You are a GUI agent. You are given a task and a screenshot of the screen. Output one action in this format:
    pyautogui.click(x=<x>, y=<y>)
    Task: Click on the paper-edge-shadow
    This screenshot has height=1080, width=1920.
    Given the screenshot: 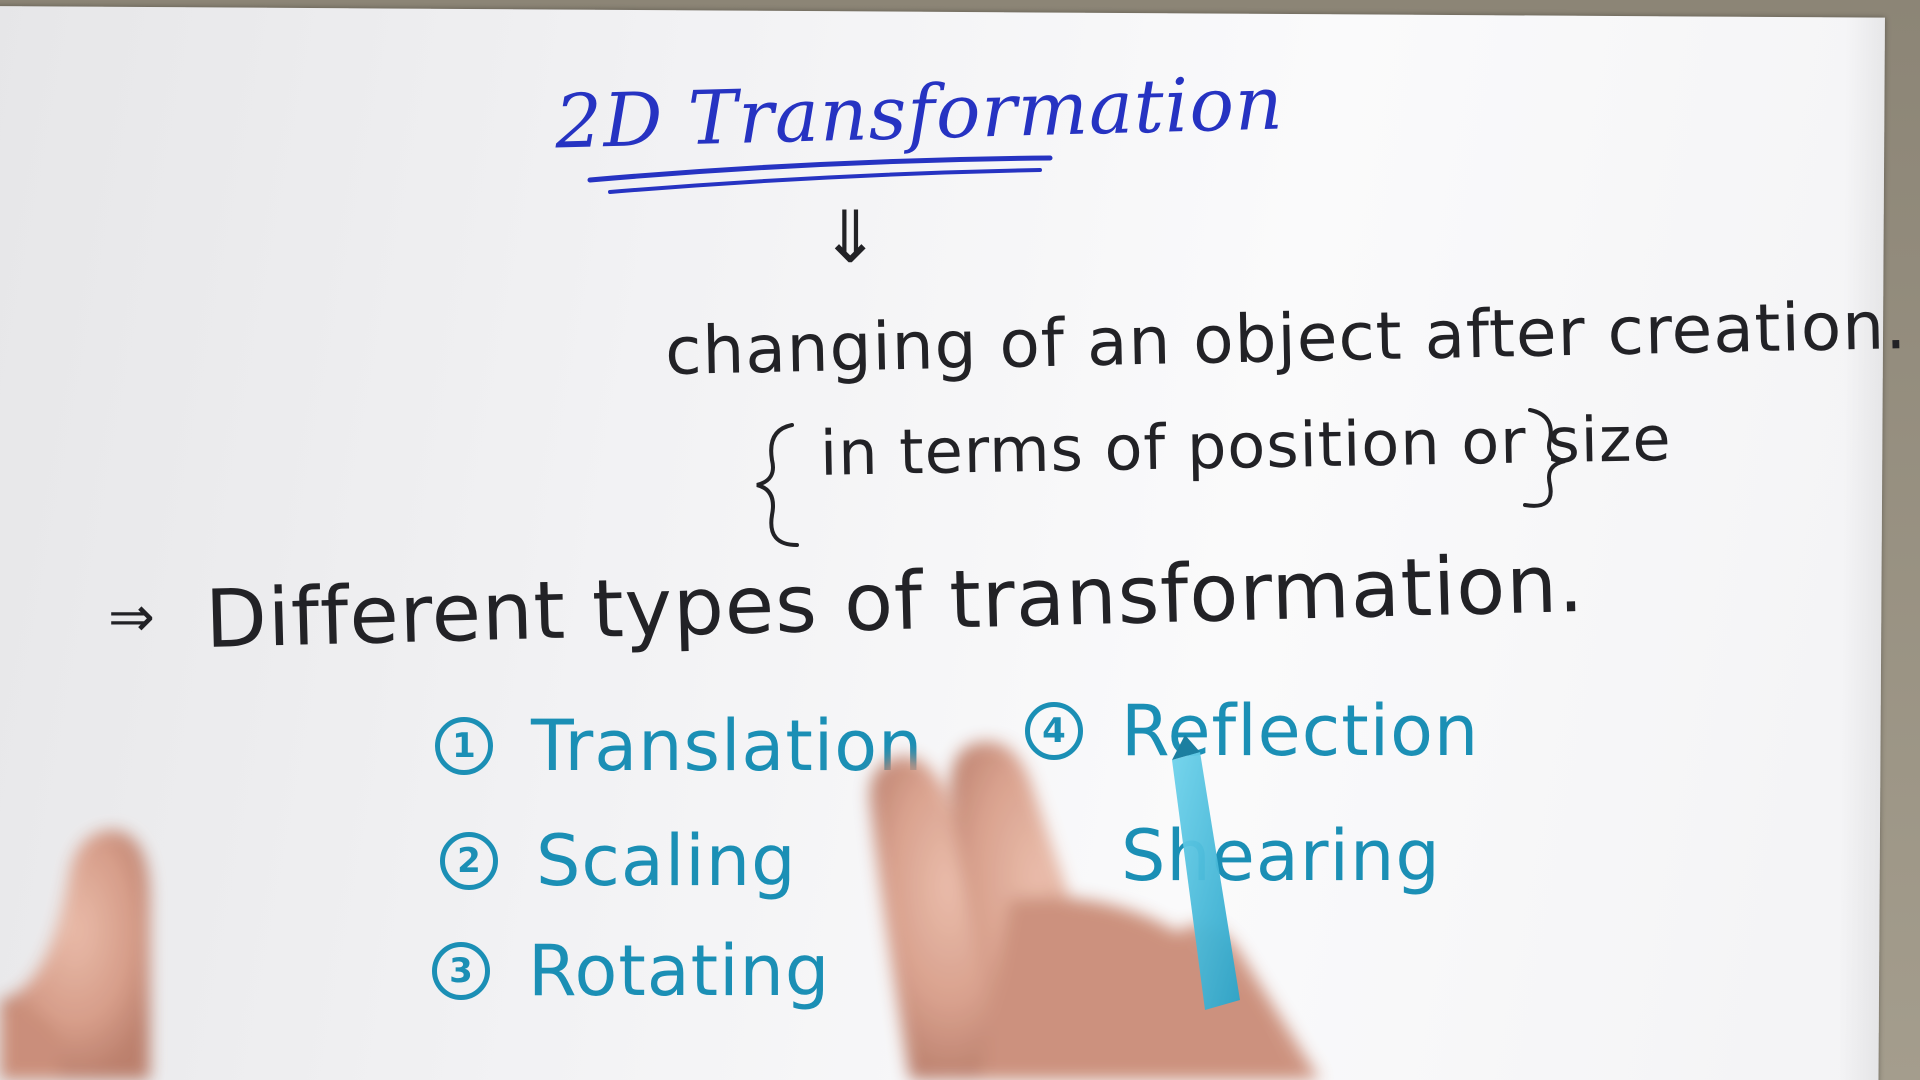 What is the action you would take?
    pyautogui.click(x=1861, y=548)
    